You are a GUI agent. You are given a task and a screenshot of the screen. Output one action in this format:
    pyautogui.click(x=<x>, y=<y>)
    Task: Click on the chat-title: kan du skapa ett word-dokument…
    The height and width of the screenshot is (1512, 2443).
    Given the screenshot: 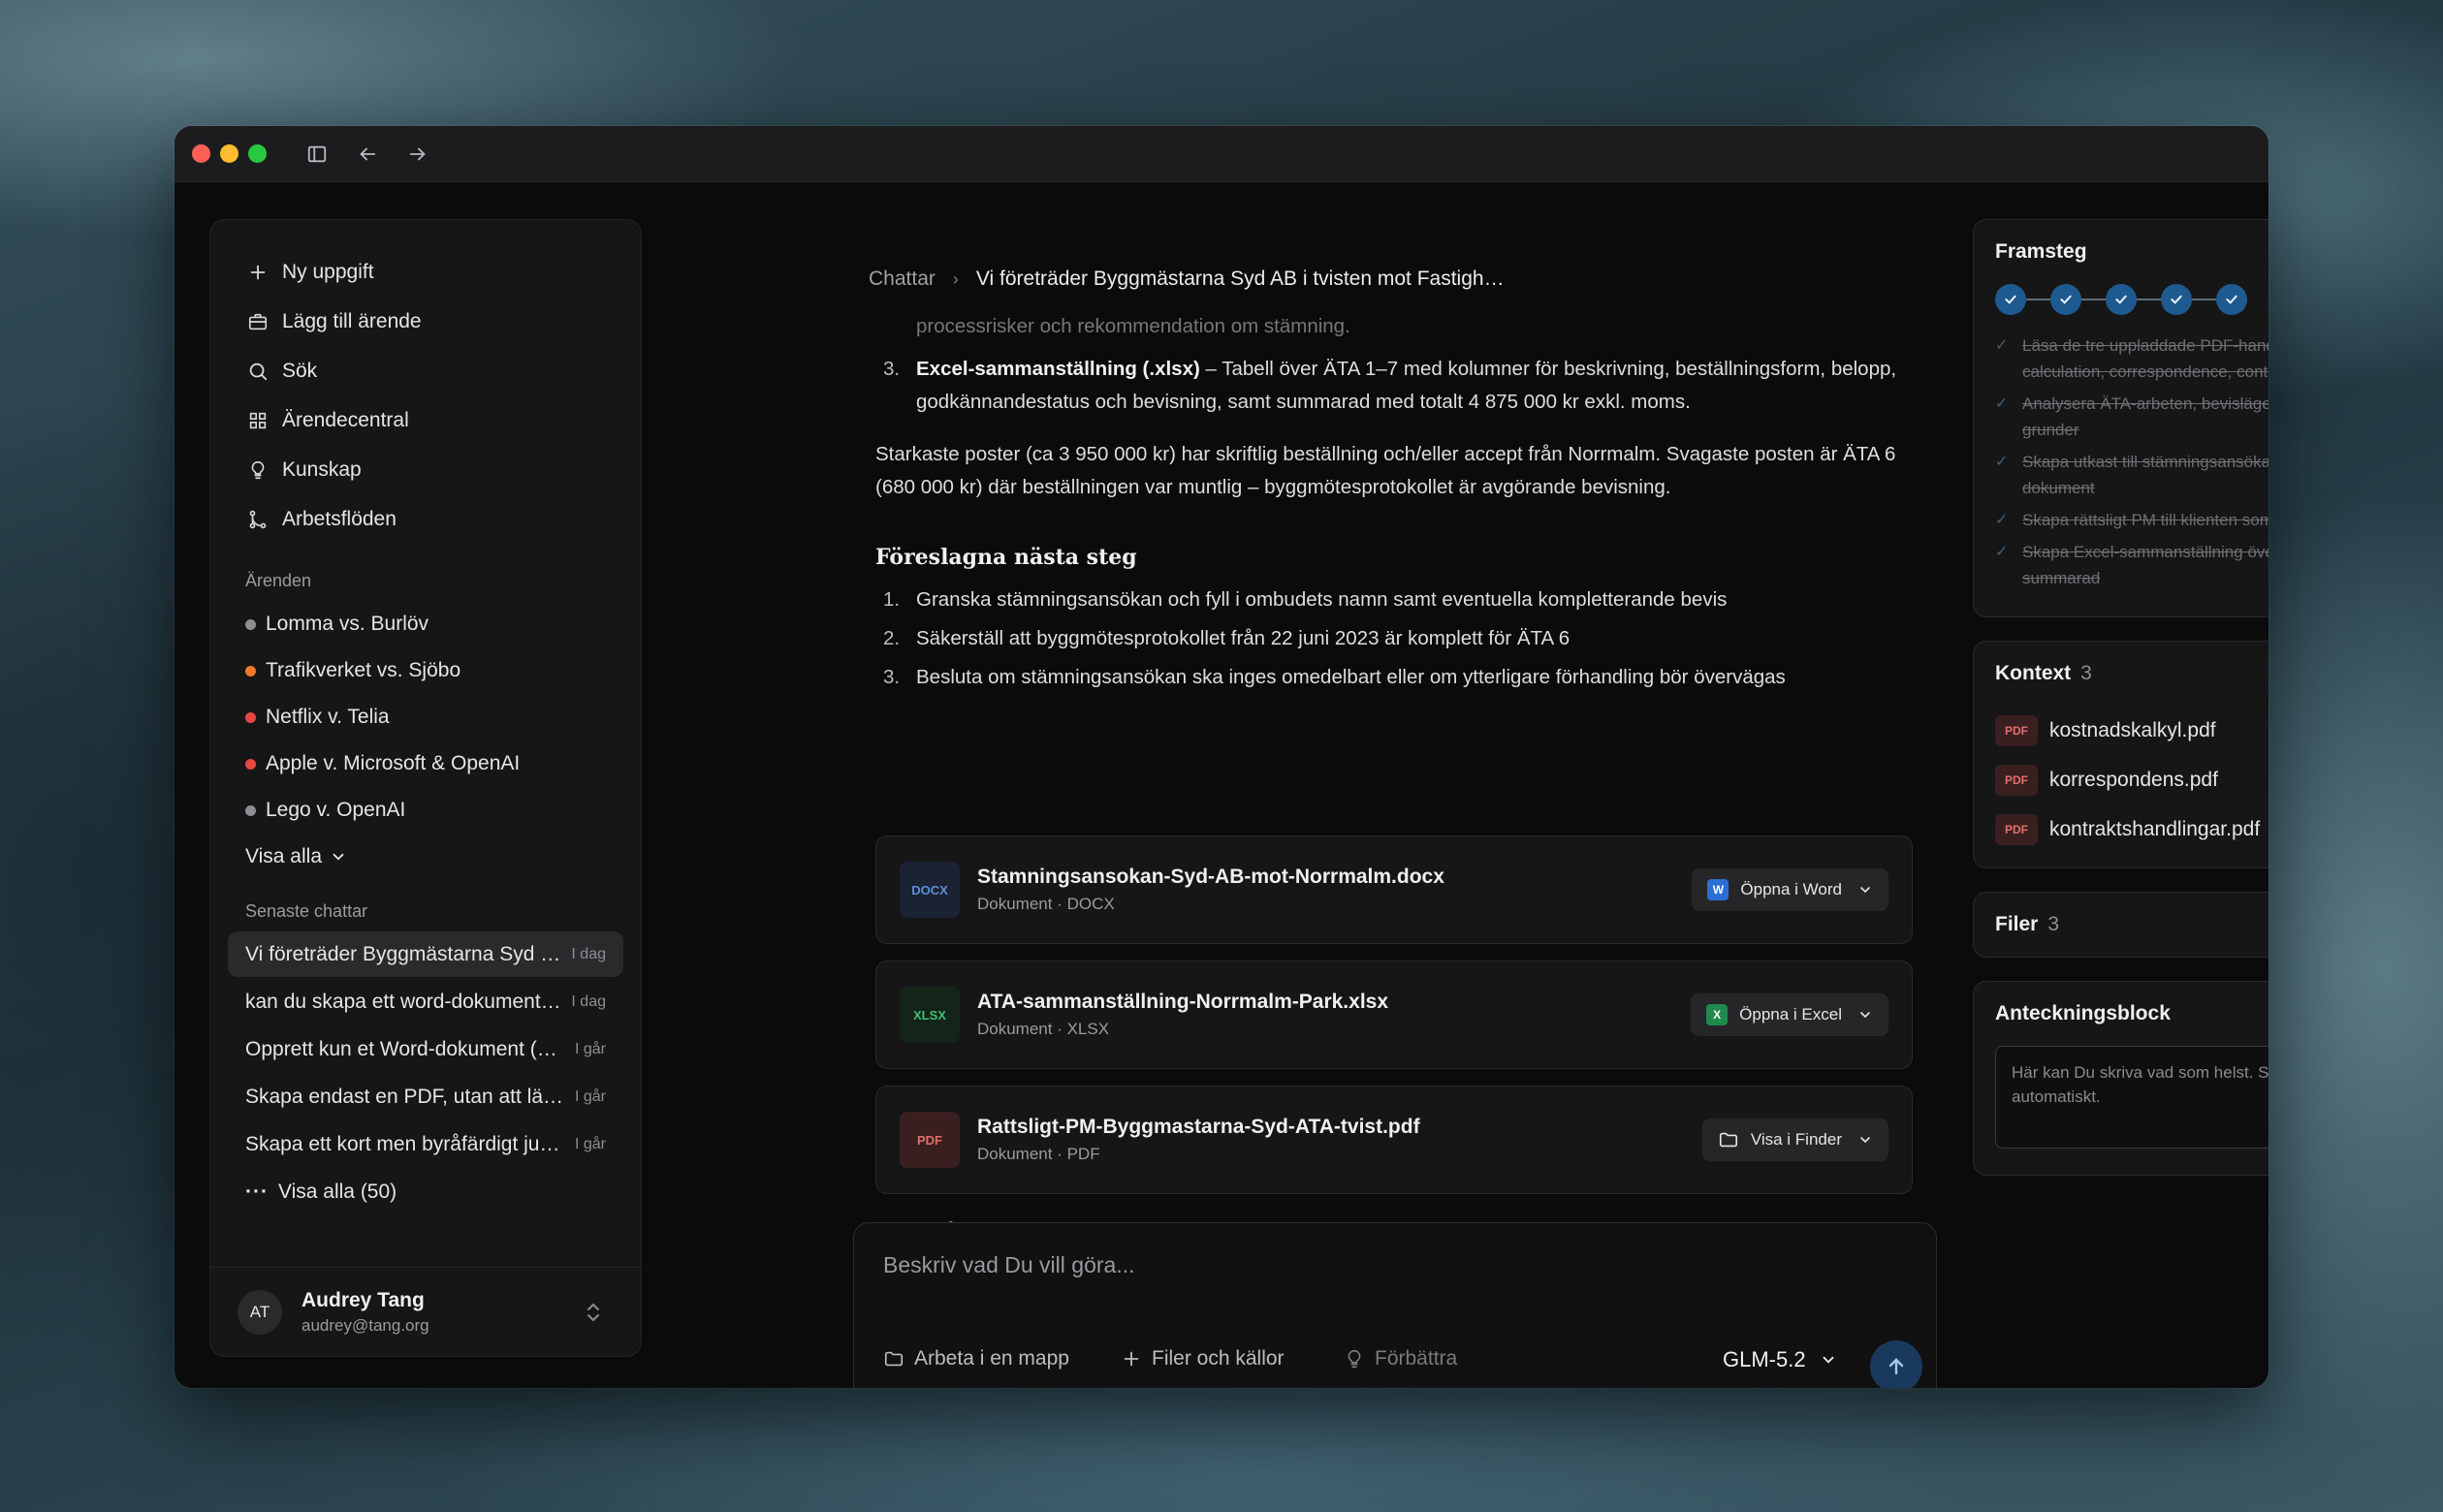 What is the action you would take?
    pyautogui.click(x=403, y=1001)
    